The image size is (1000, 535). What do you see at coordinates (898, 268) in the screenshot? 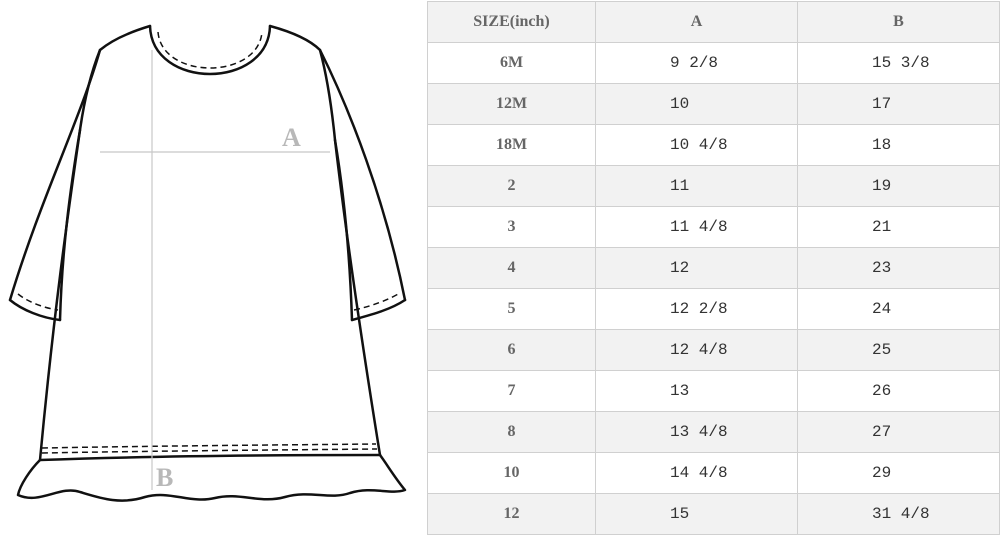
I see `b-cell: 23` at bounding box center [898, 268].